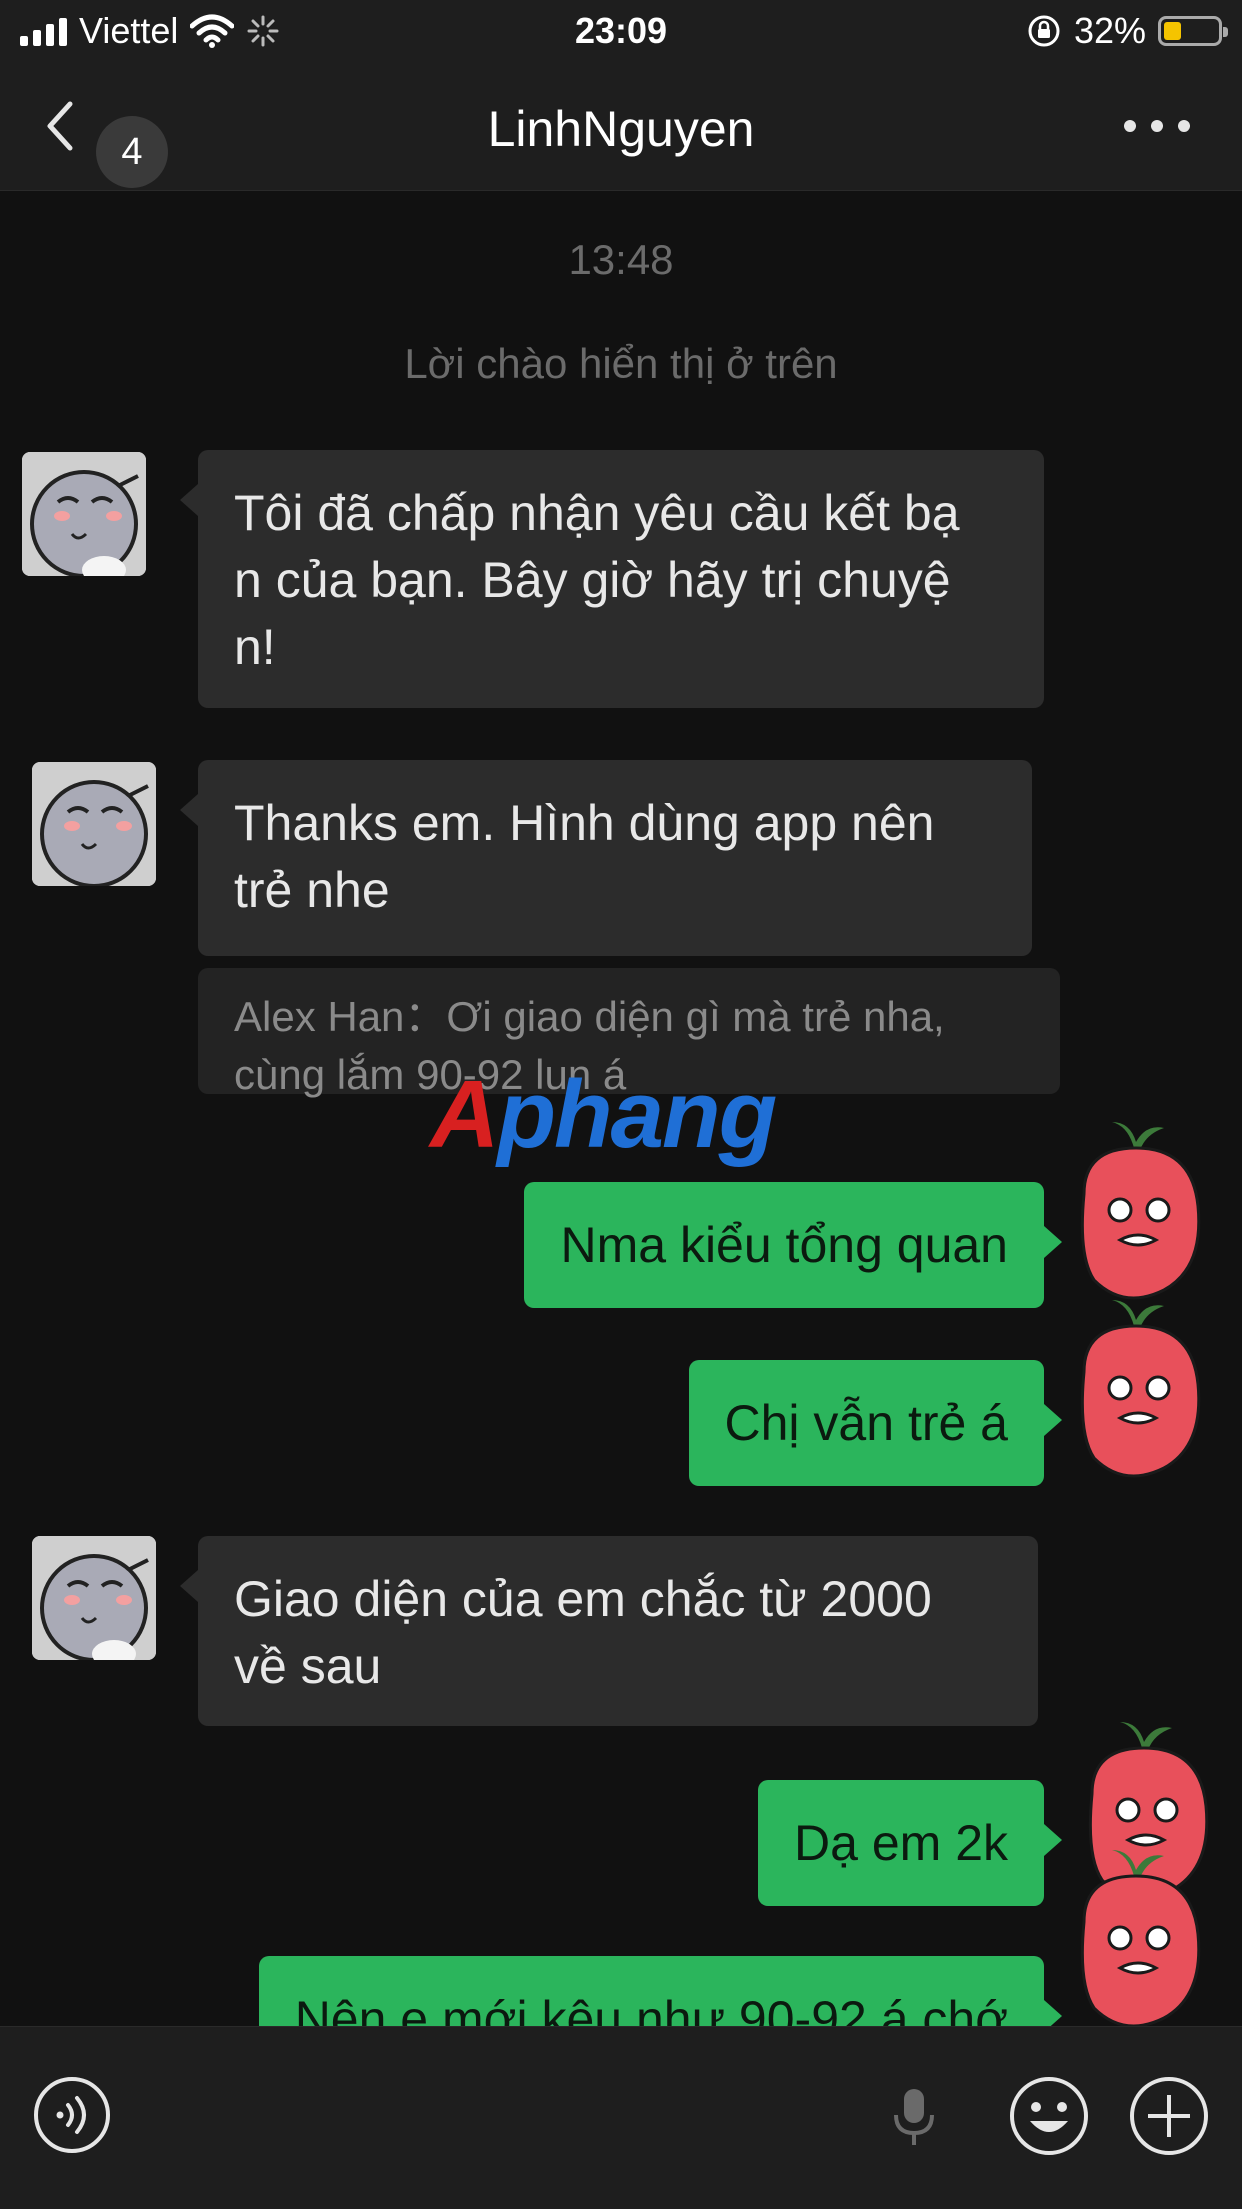 The height and width of the screenshot is (2209, 1242). I want to click on chat-header: 4 LinhNguyen, so click(621, 126).